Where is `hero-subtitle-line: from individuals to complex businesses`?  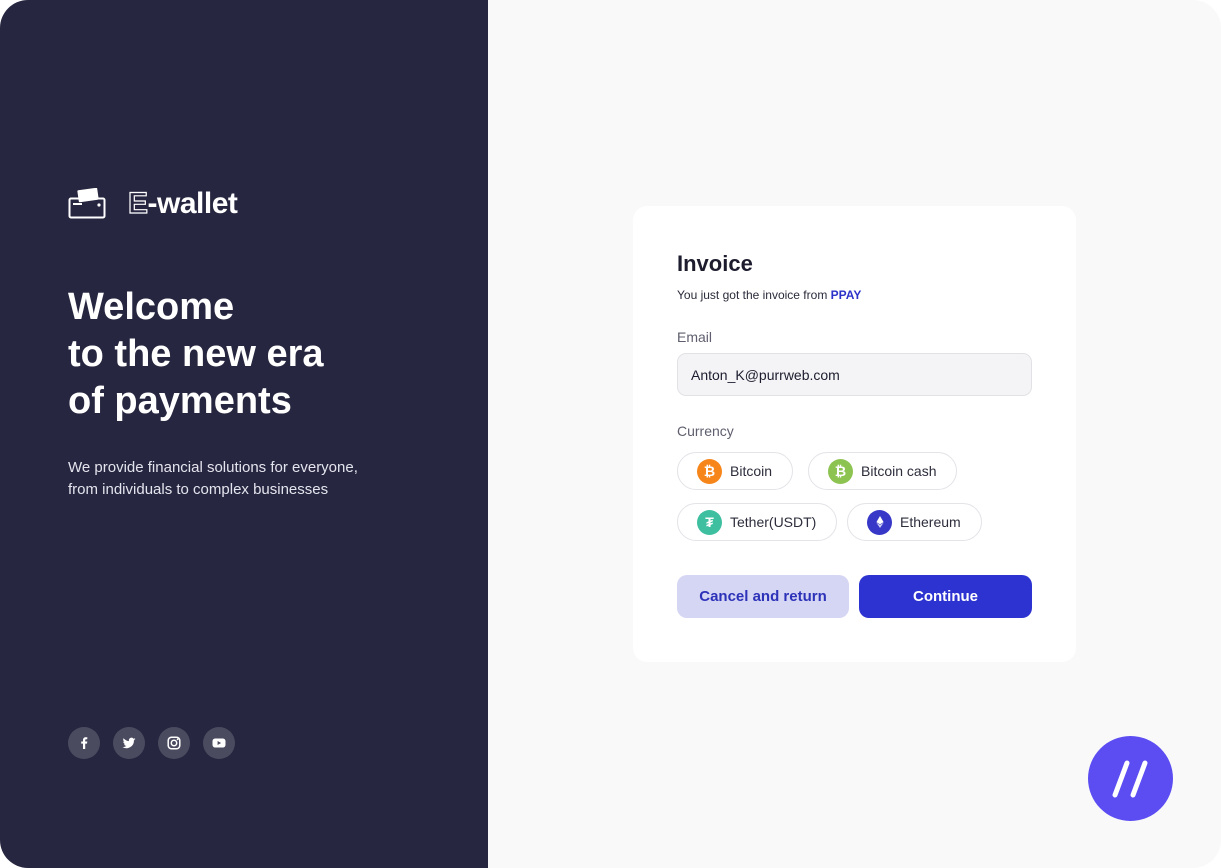 hero-subtitle-line: from individuals to complex businesses is located at coordinates (198, 489).